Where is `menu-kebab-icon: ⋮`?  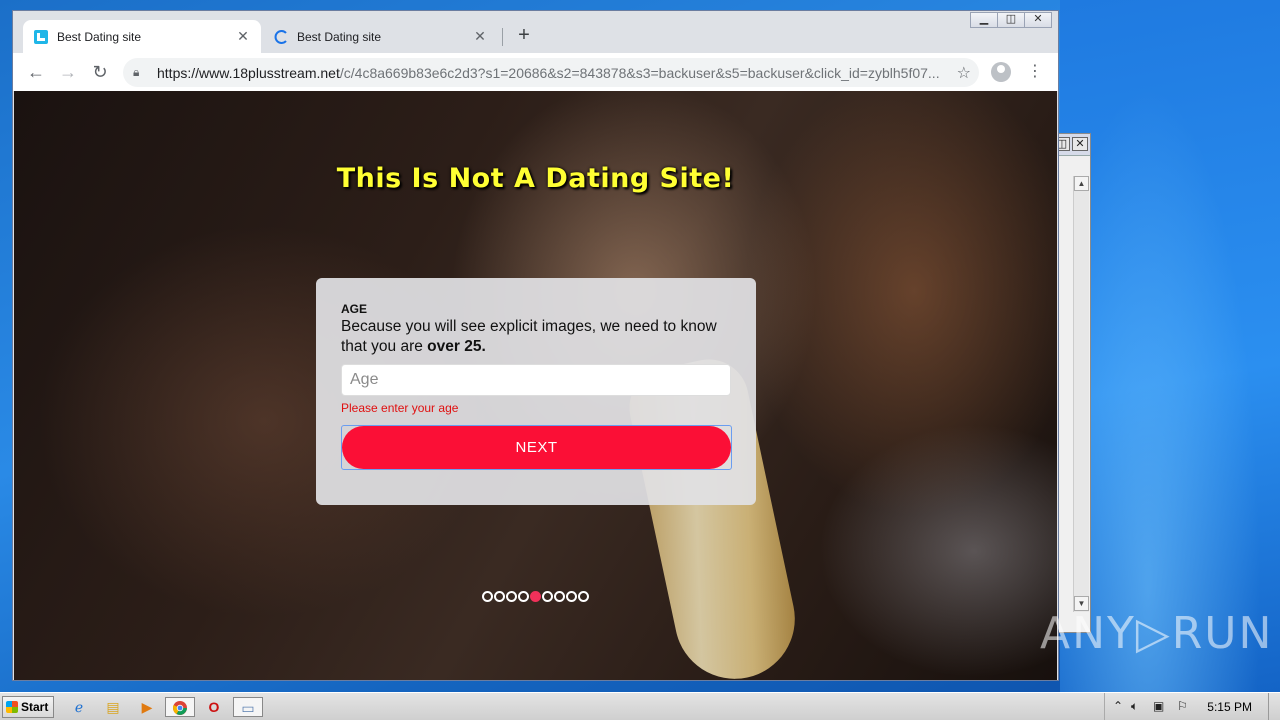 menu-kebab-icon: ⋮ is located at coordinates (1035, 72).